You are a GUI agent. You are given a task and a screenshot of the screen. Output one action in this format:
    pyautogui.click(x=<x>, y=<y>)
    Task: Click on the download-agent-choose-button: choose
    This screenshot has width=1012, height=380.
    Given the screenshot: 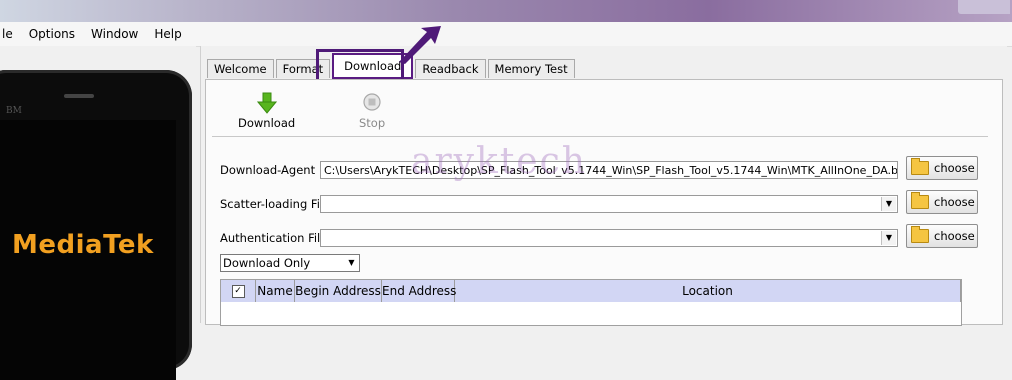 What is the action you would take?
    pyautogui.click(x=942, y=168)
    